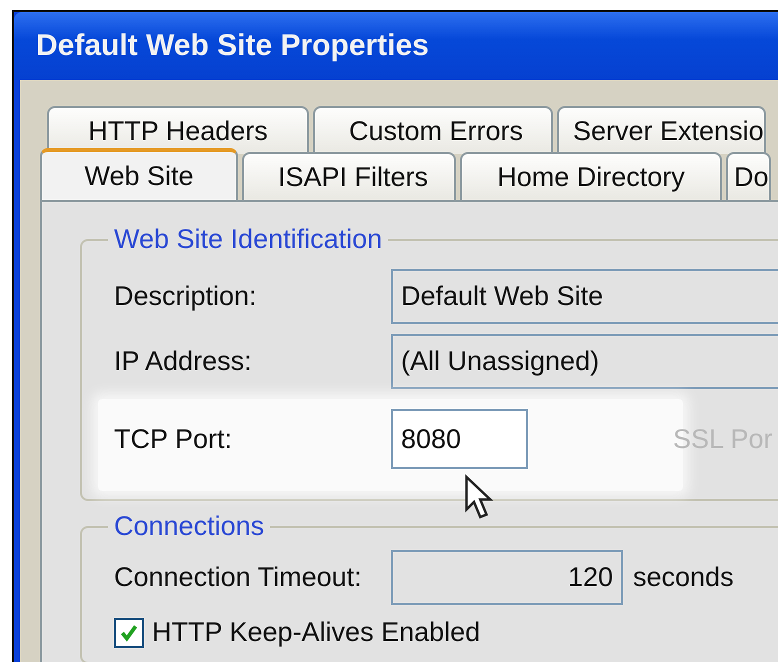 The height and width of the screenshot is (662, 778). What do you see at coordinates (232, 46) in the screenshot?
I see `window-title: Default Web Site Properties` at bounding box center [232, 46].